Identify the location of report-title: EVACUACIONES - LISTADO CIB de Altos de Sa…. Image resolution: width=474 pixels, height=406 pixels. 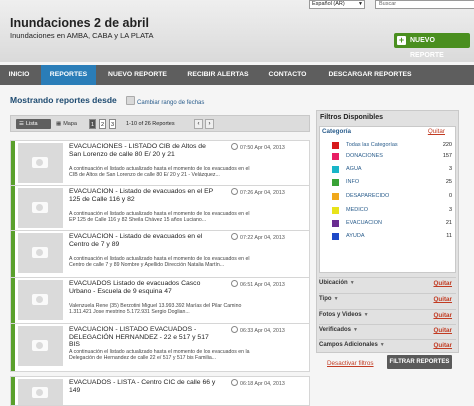
(144, 150).